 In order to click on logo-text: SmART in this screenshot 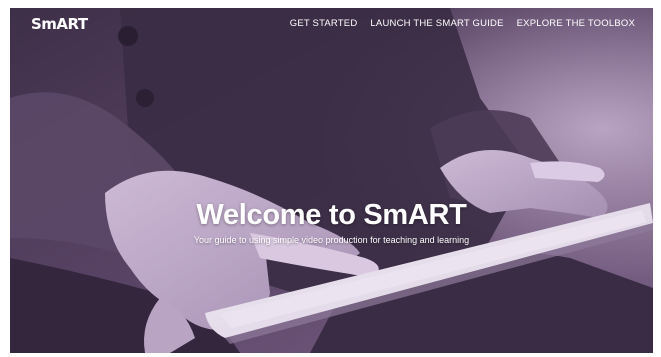, I will do `click(59, 24)`.